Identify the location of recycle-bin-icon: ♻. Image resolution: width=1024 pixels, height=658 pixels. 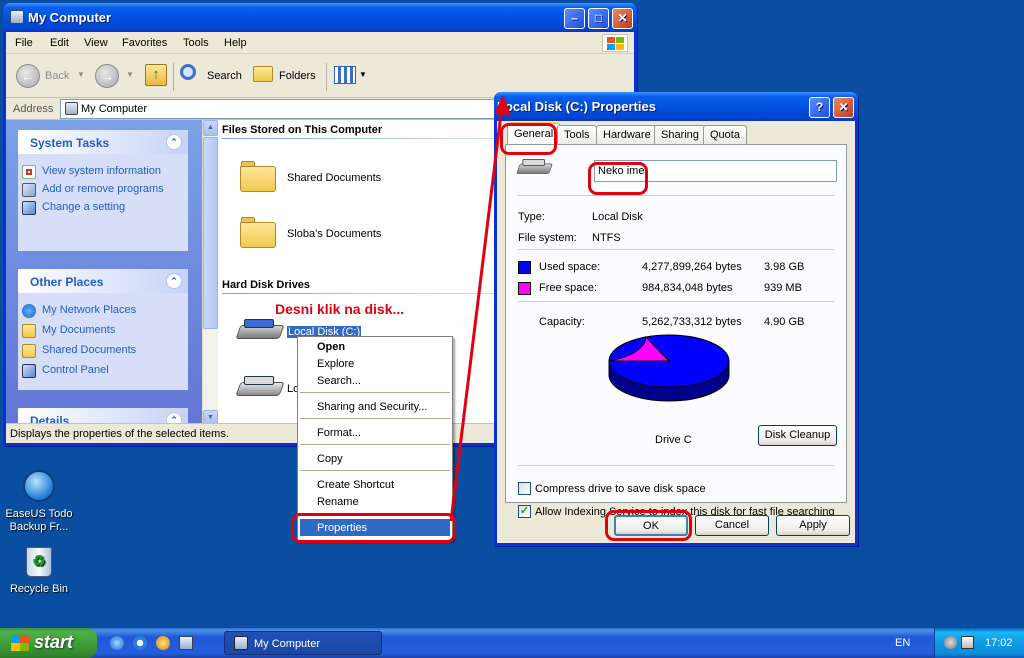
(39, 562).